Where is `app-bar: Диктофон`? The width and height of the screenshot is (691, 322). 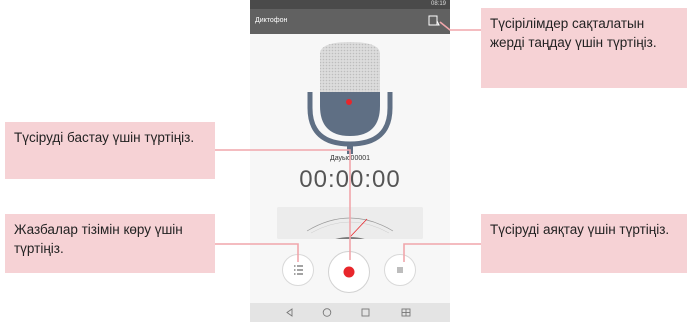
app-bar: Диктофон is located at coordinates (350, 21).